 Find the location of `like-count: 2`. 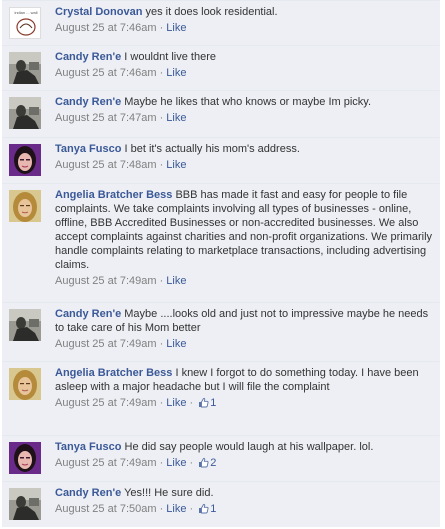

like-count: 2 is located at coordinates (213, 463).